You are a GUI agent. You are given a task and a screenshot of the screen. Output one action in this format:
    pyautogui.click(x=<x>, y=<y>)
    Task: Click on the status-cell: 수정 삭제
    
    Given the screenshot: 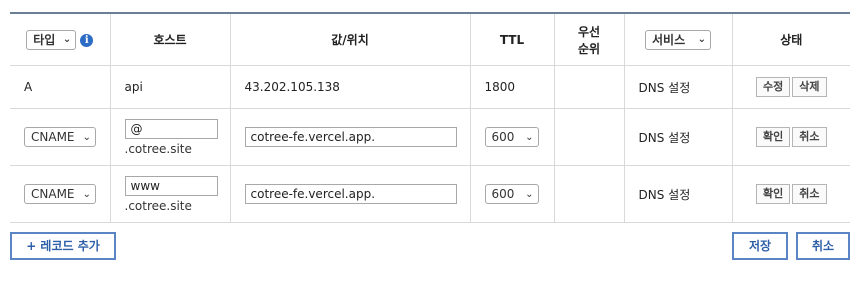 What is the action you would take?
    pyautogui.click(x=790, y=87)
    